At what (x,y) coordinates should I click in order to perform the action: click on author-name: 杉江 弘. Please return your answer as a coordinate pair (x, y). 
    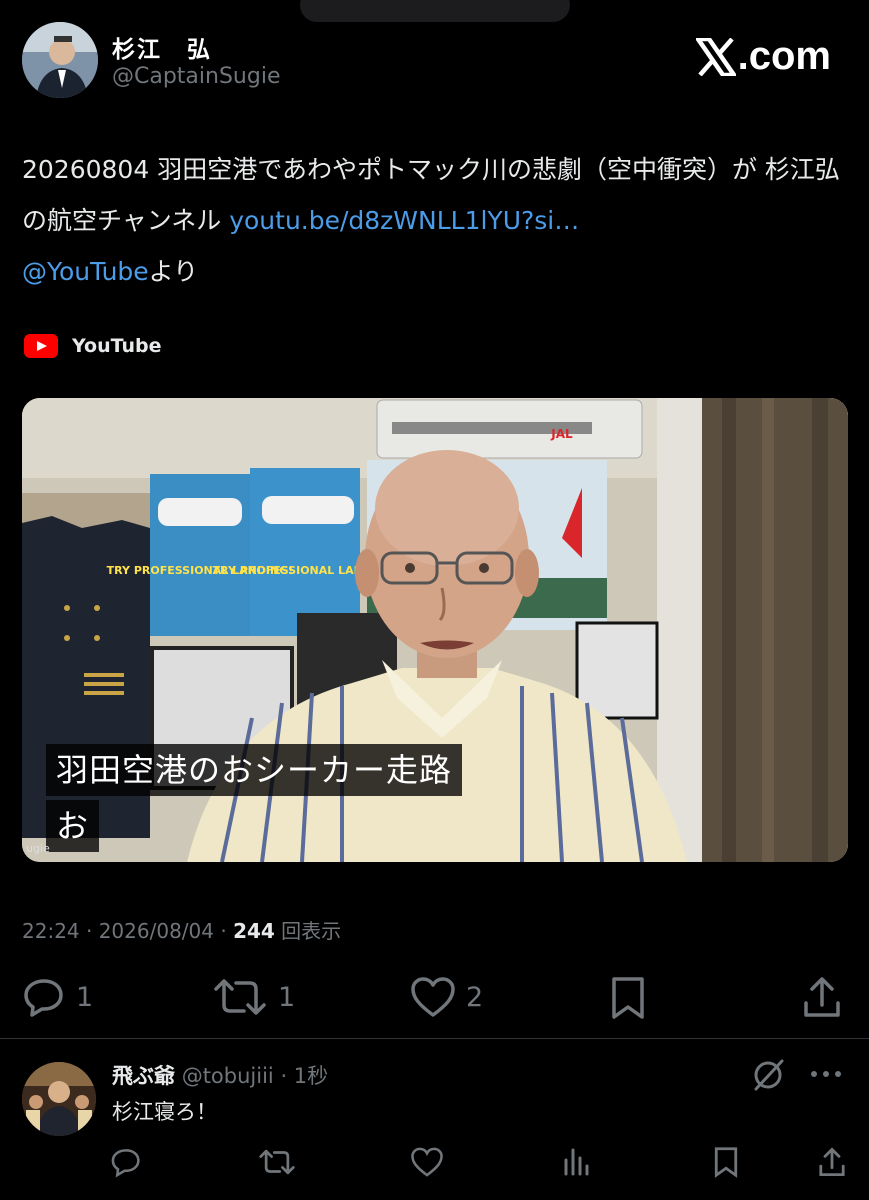
    Looking at the image, I should click on (162, 47).